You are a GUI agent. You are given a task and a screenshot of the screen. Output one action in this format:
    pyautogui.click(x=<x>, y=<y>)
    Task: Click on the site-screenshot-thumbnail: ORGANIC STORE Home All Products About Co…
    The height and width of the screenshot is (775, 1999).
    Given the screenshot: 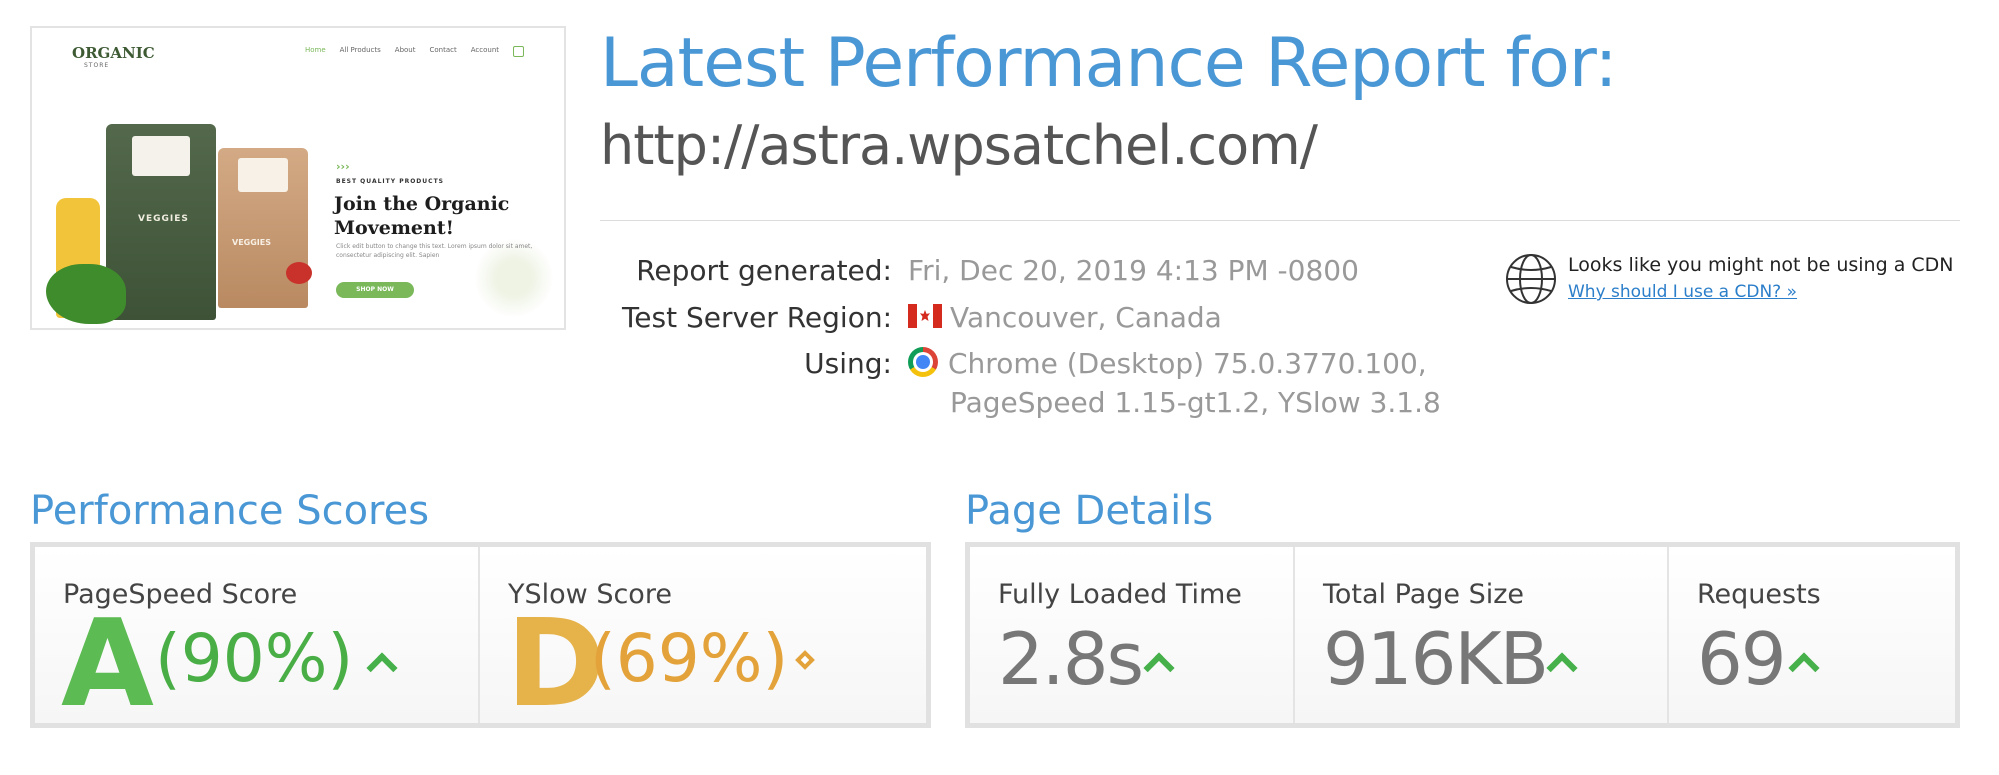 What is the action you would take?
    pyautogui.click(x=298, y=178)
    